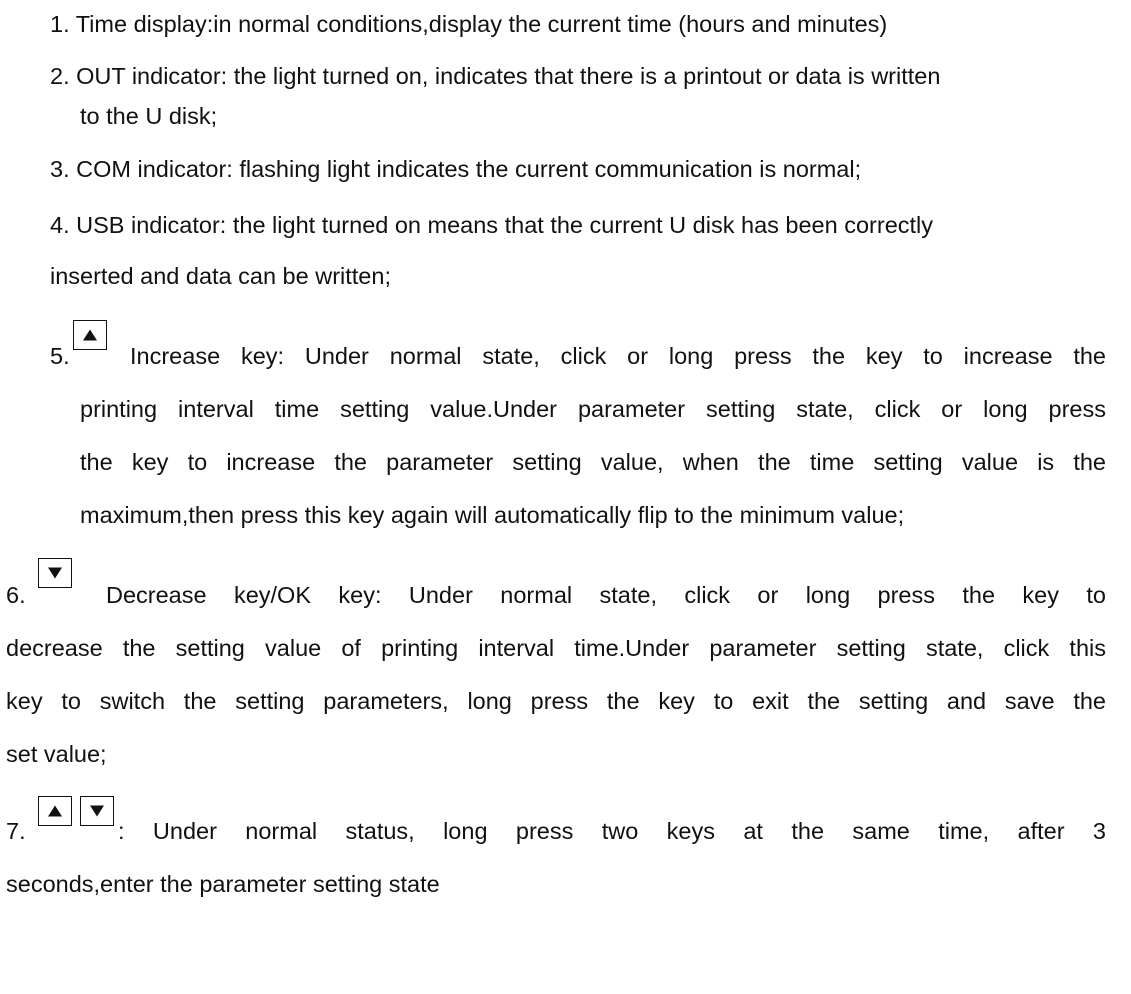 Image resolution: width=1131 pixels, height=994 pixels. Describe the element at coordinates (149, 116) in the screenshot. I see `item-2-out-indicator-line2: to the U disk;` at that location.